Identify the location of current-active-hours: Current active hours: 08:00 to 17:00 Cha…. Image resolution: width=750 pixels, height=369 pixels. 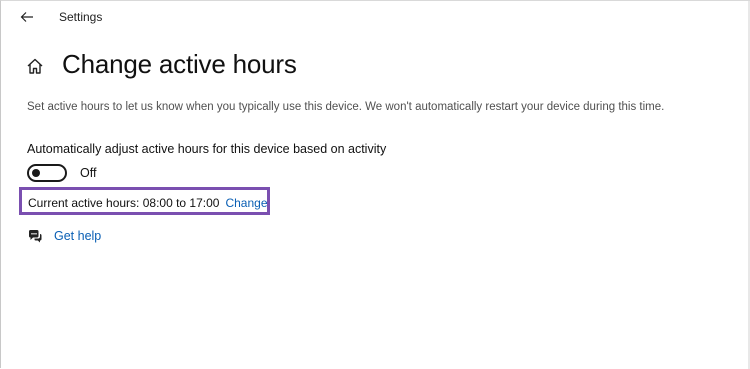
(148, 203).